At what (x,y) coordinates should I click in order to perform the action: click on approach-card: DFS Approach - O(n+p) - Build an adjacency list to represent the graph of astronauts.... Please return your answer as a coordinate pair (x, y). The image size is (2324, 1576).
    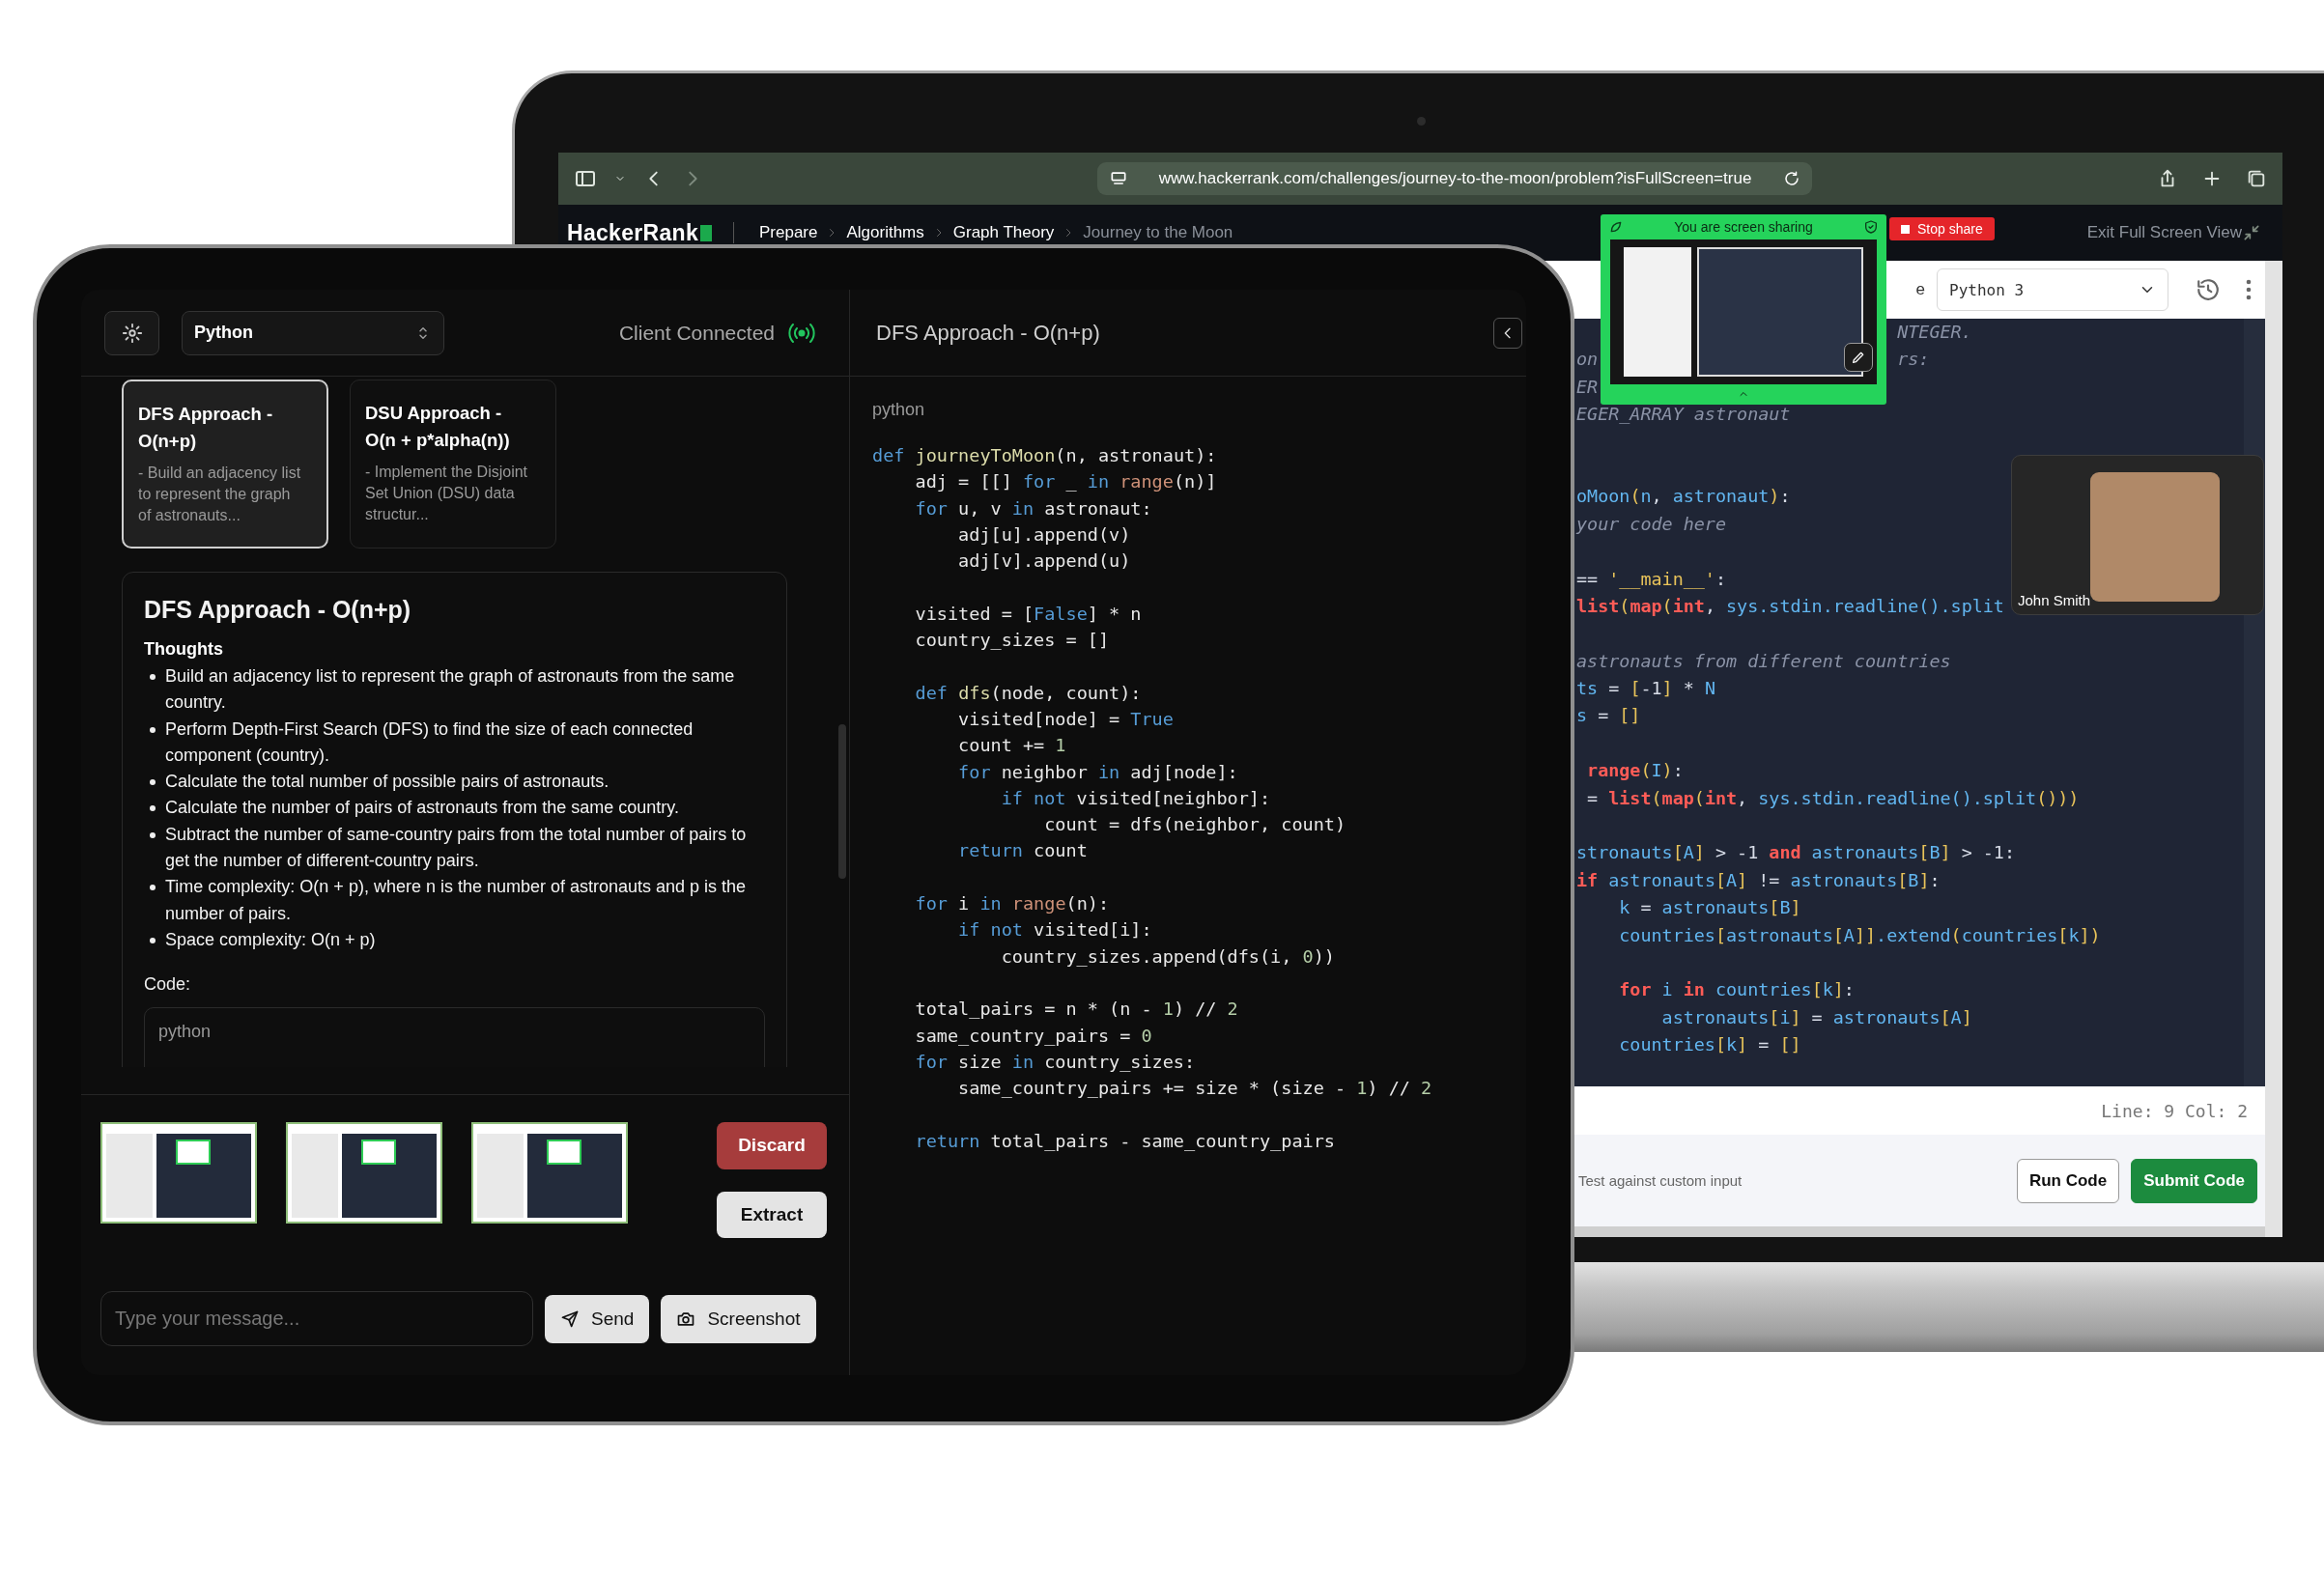
    Looking at the image, I should click on (225, 464).